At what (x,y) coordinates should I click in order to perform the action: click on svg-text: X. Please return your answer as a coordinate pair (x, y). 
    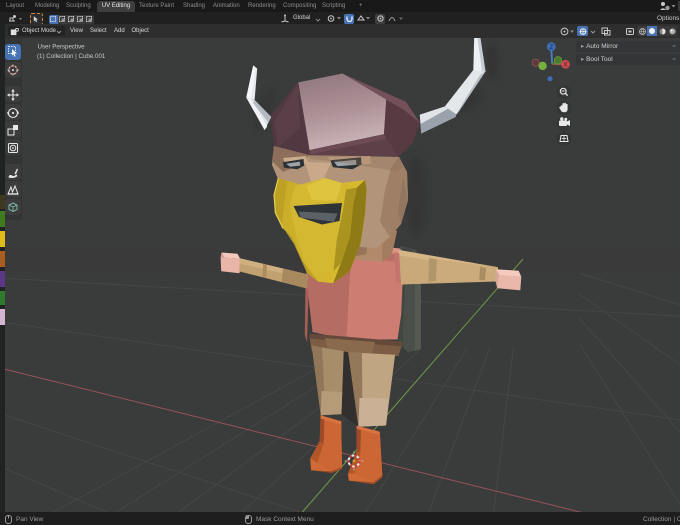
    Looking at the image, I should click on (565, 66).